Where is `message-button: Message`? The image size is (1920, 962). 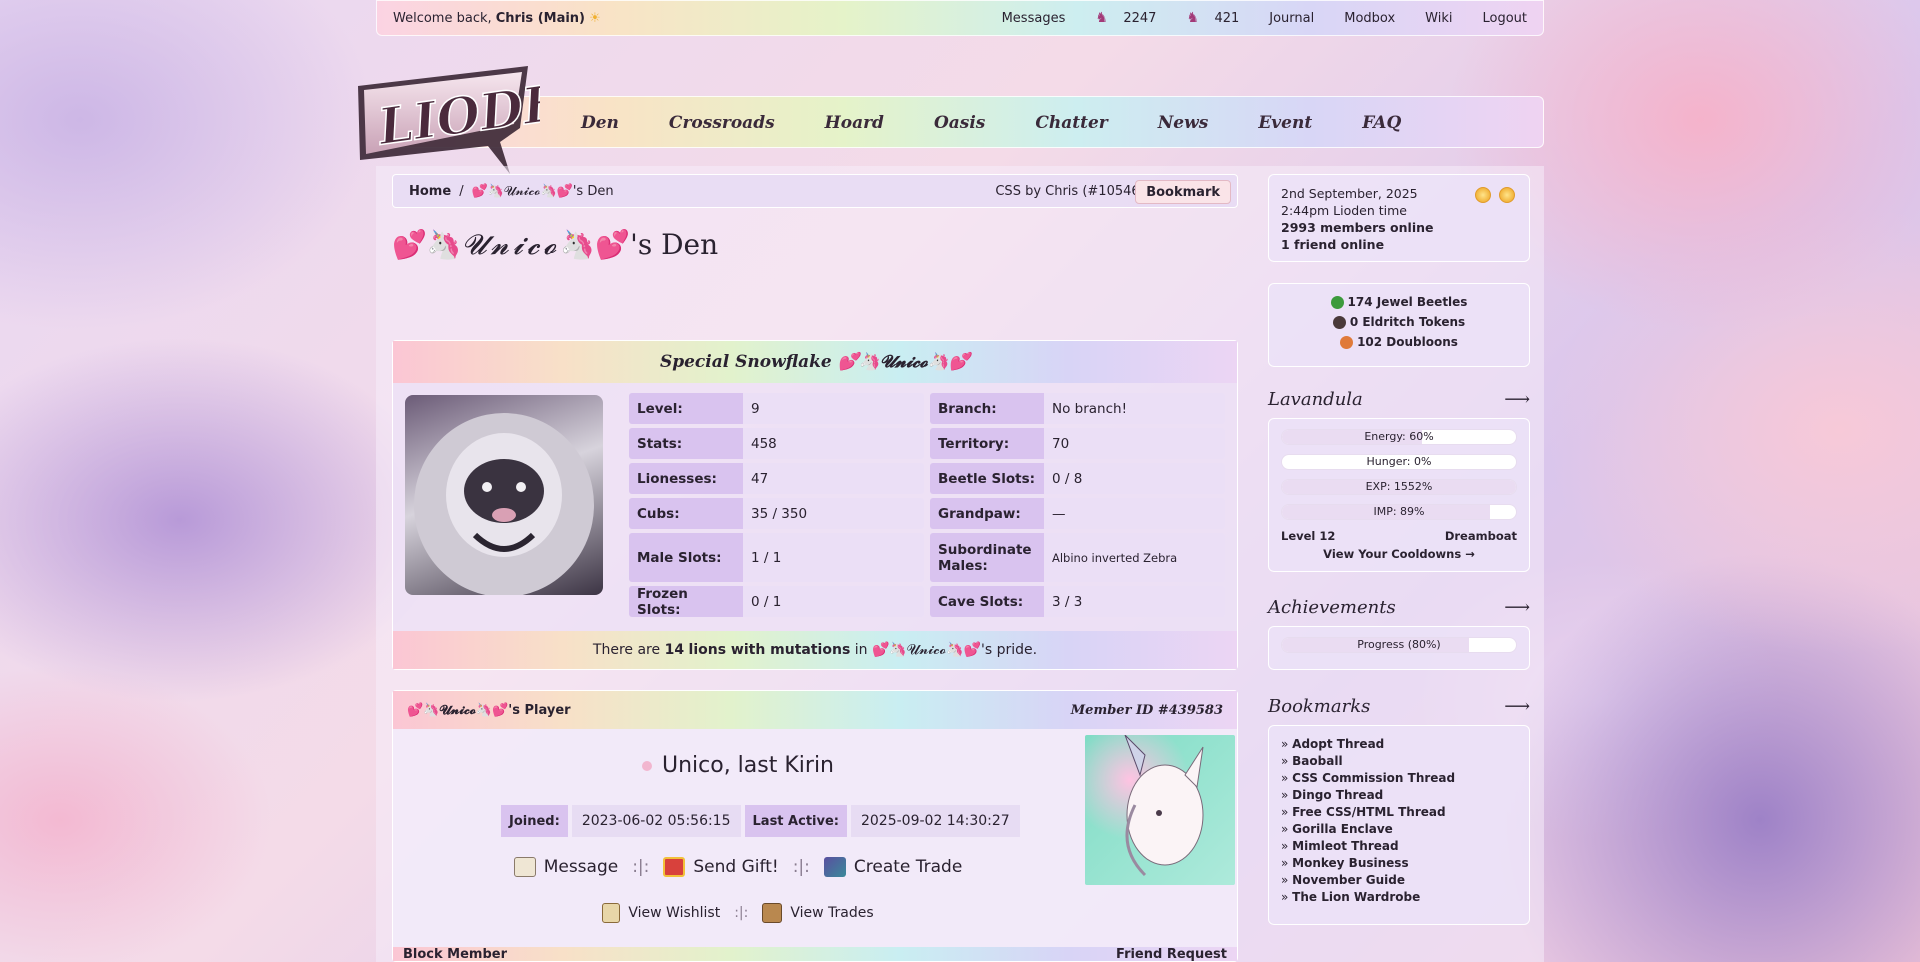
message-button: Message is located at coordinates (565, 867).